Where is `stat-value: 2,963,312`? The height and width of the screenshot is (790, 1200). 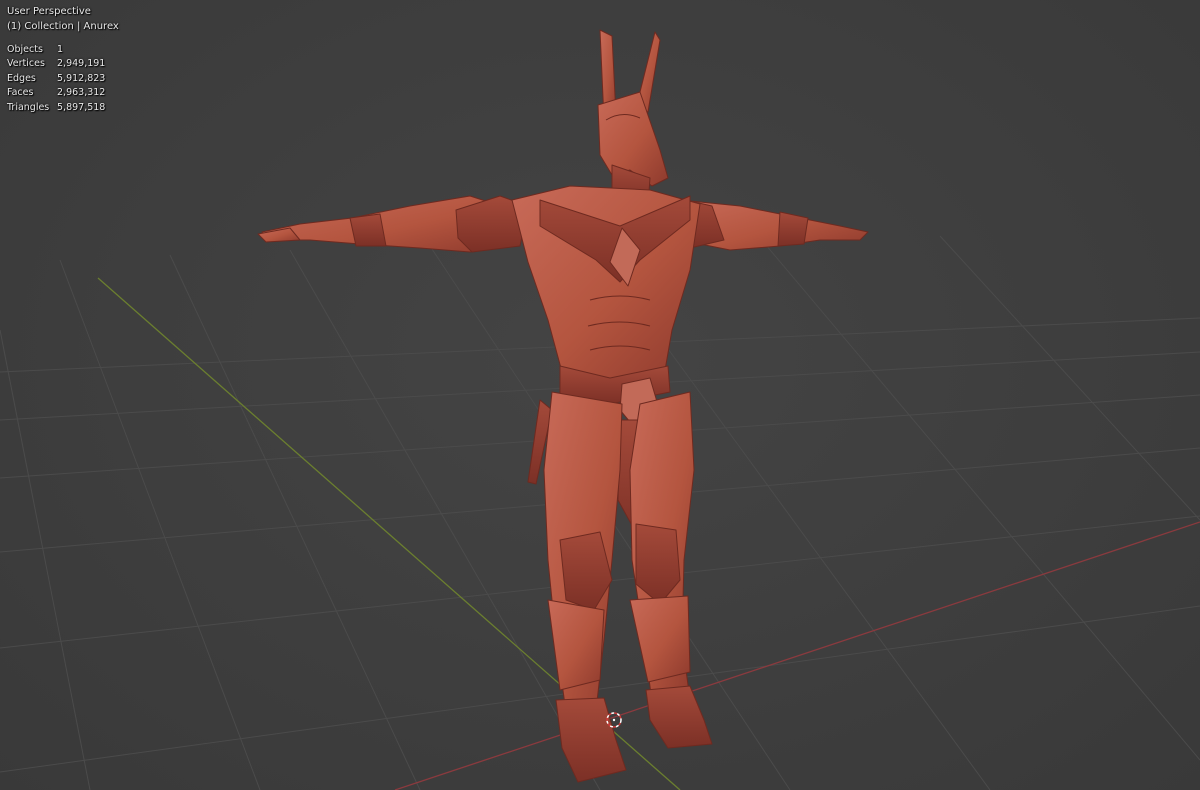
stat-value: 2,963,312 is located at coordinates (81, 93).